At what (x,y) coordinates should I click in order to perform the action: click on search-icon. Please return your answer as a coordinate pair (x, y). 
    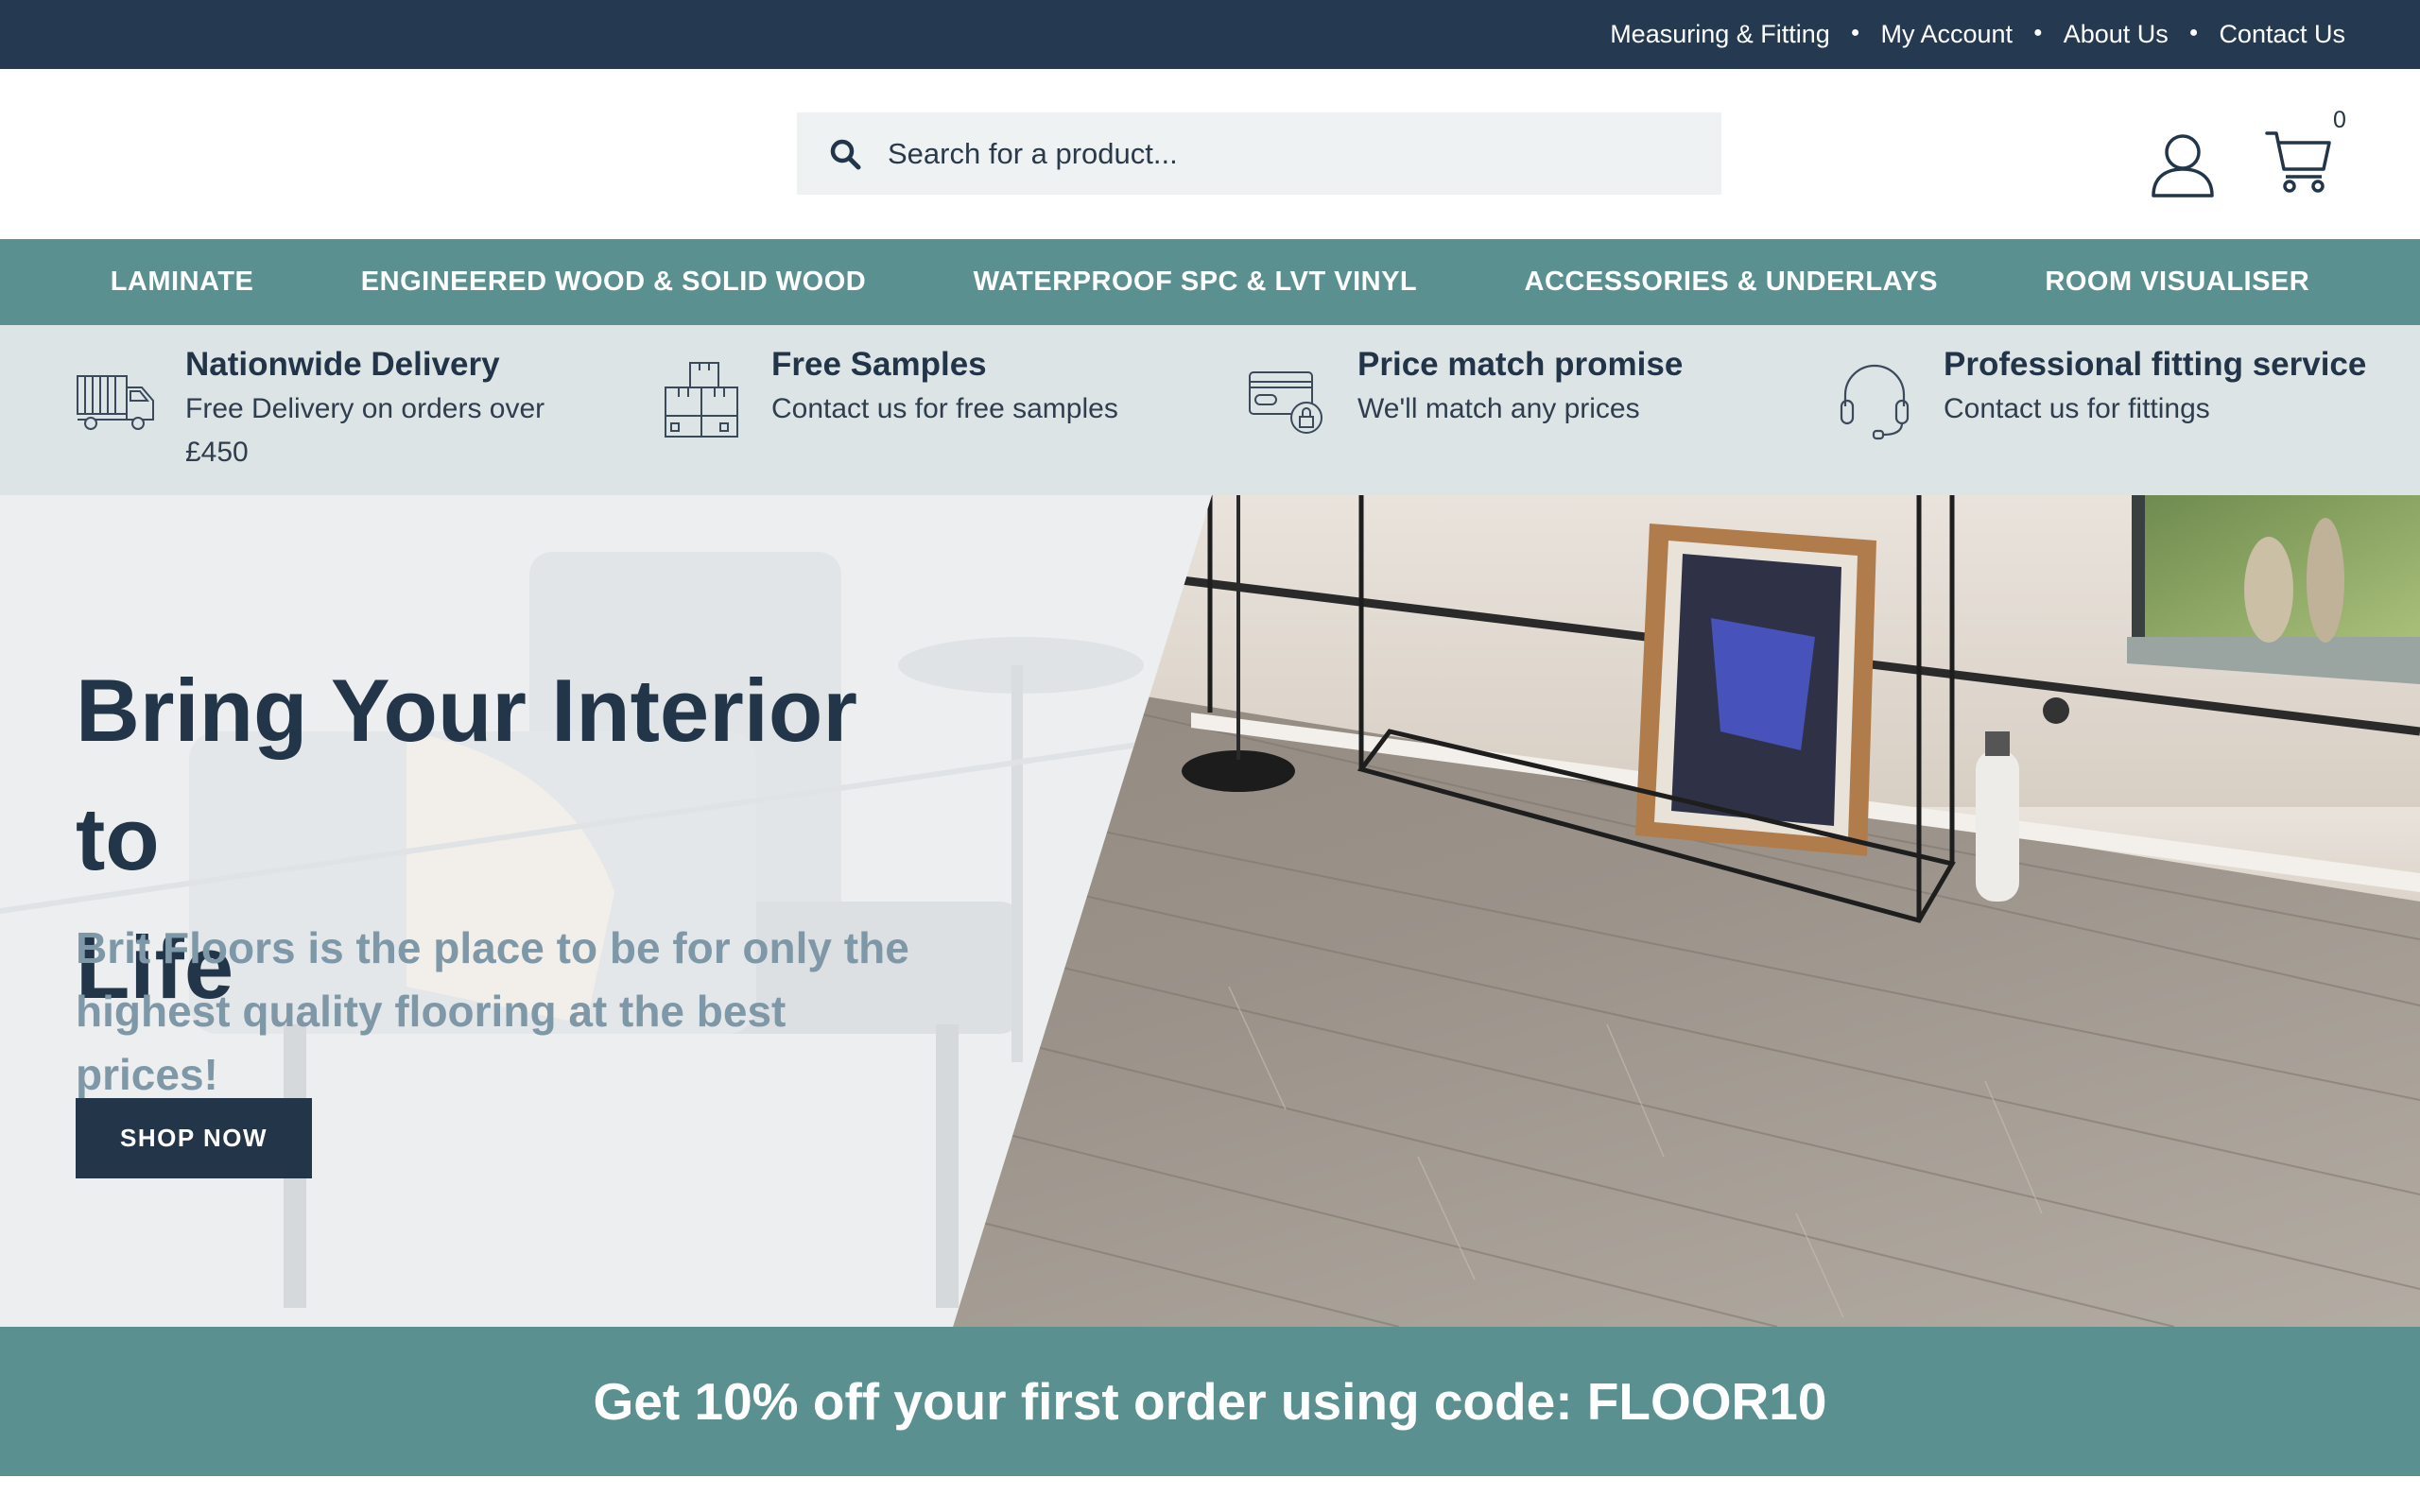
    Looking at the image, I should click on (845, 154).